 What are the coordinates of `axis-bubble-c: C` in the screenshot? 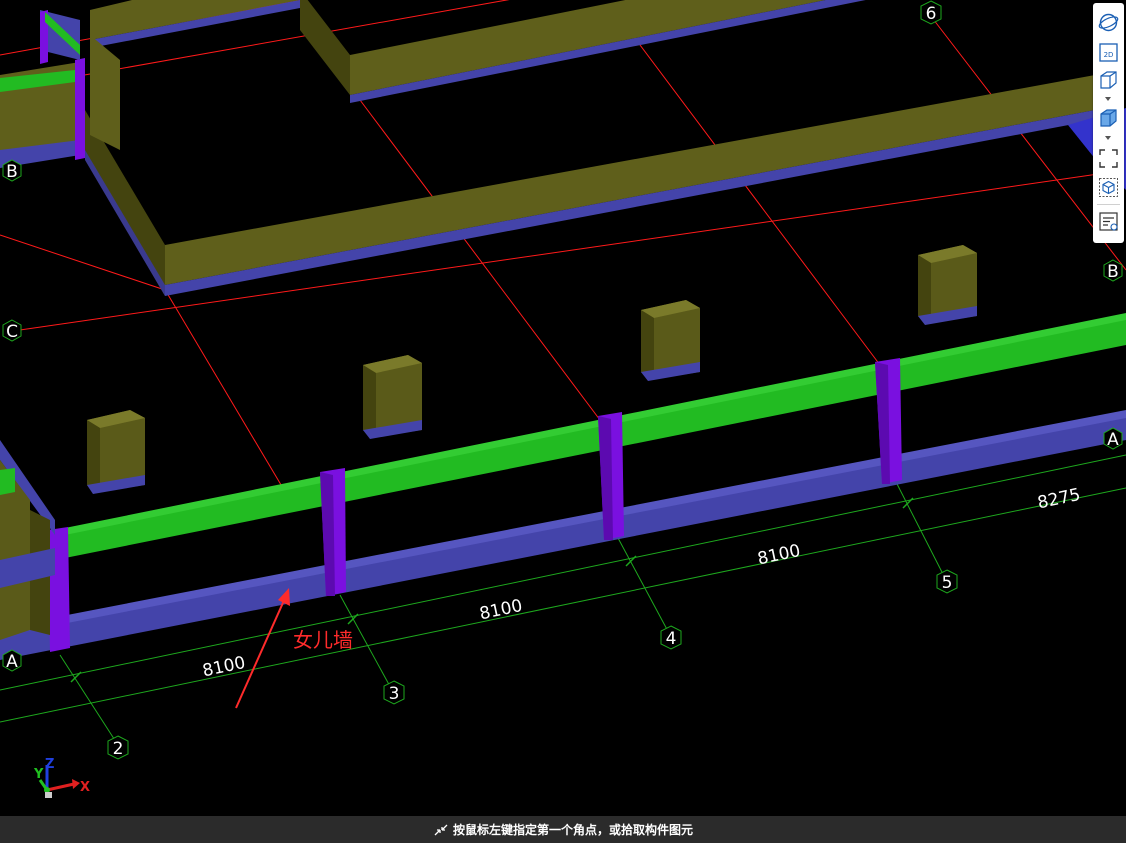 It's located at (12, 330).